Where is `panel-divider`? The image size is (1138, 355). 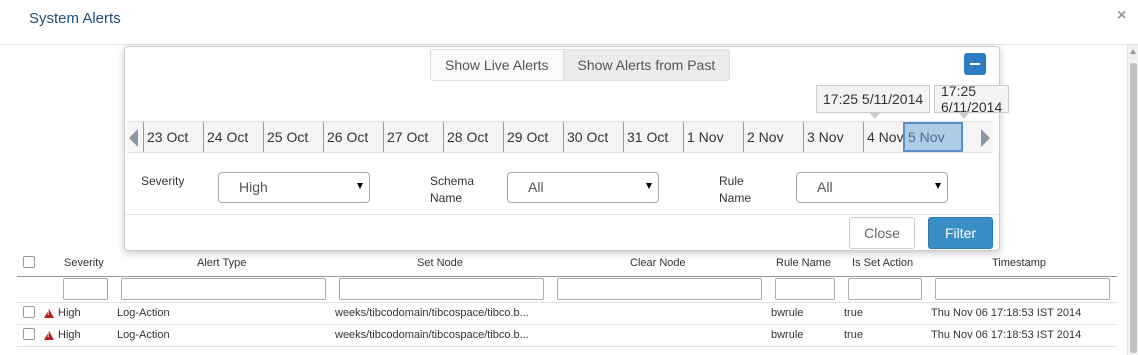 panel-divider is located at coordinates (562, 214).